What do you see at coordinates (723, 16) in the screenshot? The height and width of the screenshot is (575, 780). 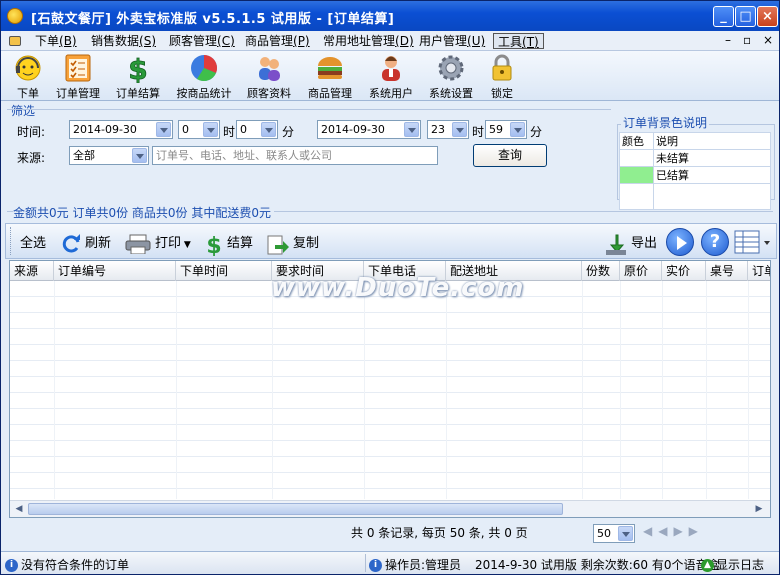 I see `minimize-button: _` at bounding box center [723, 16].